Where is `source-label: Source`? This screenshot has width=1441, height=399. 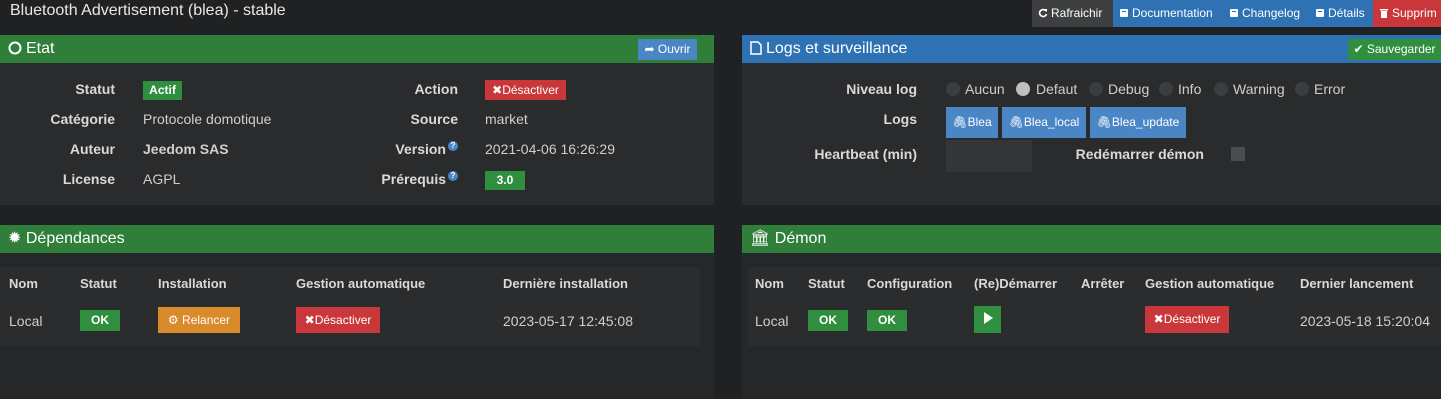
source-label: Source is located at coordinates (434, 119).